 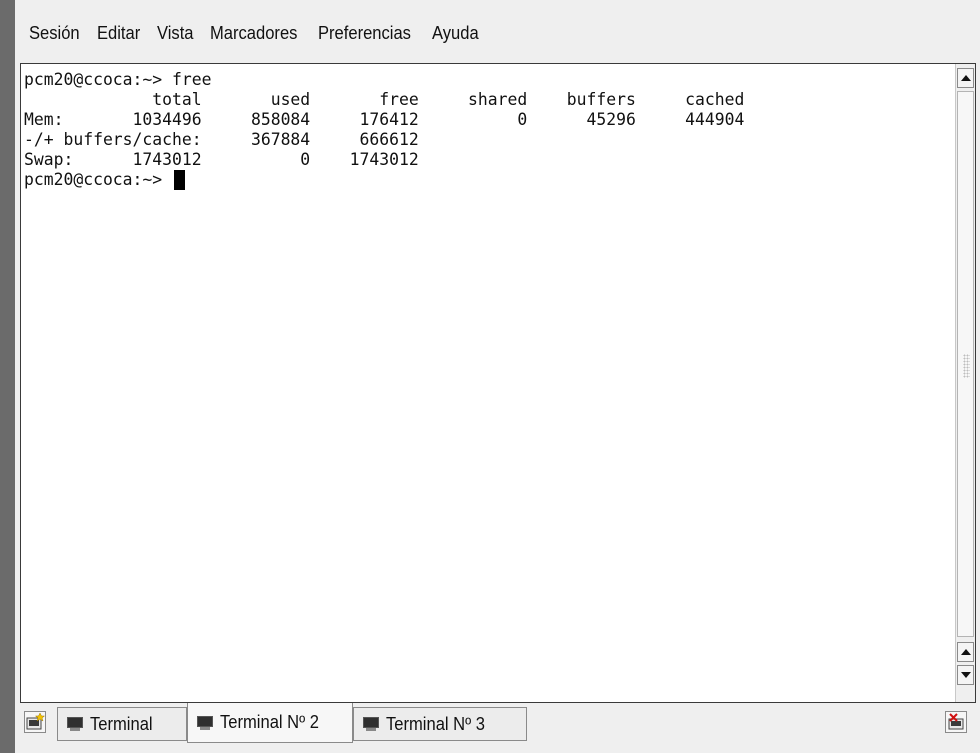 I want to click on scroll-up-button-bottom, so click(x=965, y=652).